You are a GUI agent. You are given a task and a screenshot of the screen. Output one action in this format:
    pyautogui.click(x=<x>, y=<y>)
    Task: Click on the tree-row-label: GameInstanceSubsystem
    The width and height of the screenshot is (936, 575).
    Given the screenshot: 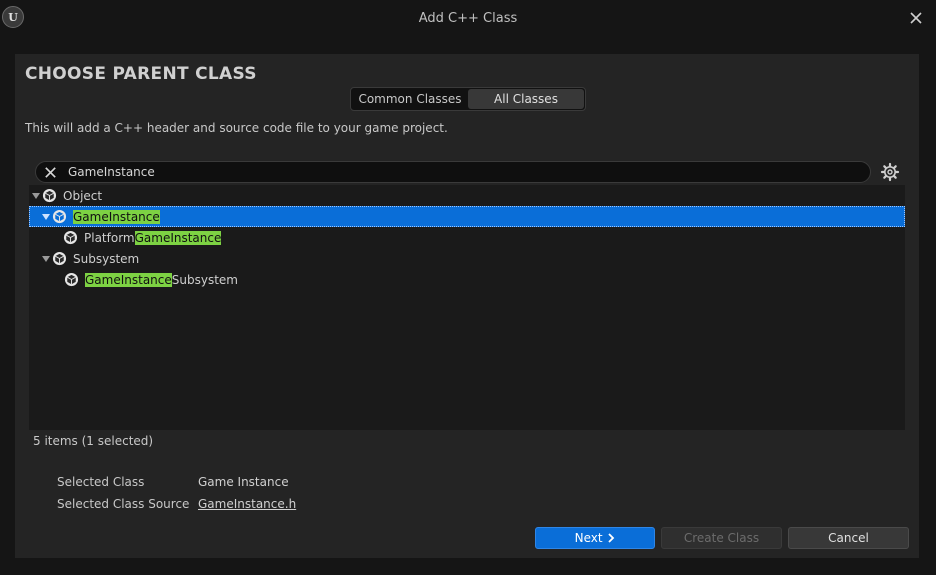 What is the action you would take?
    pyautogui.click(x=161, y=279)
    